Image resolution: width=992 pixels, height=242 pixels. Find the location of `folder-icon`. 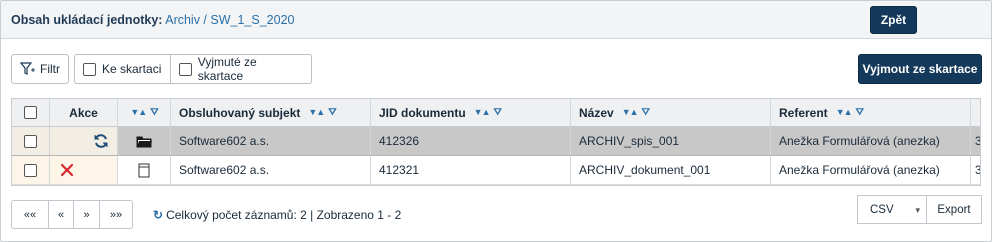

folder-icon is located at coordinates (144, 141).